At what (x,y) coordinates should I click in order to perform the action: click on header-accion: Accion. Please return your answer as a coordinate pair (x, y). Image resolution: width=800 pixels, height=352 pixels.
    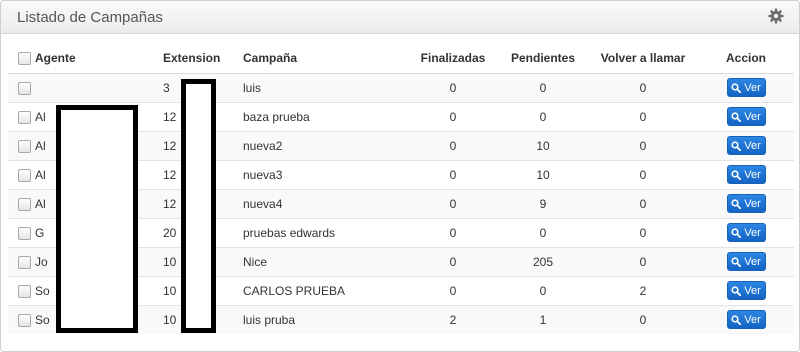
    Looking at the image, I should click on (746, 58).